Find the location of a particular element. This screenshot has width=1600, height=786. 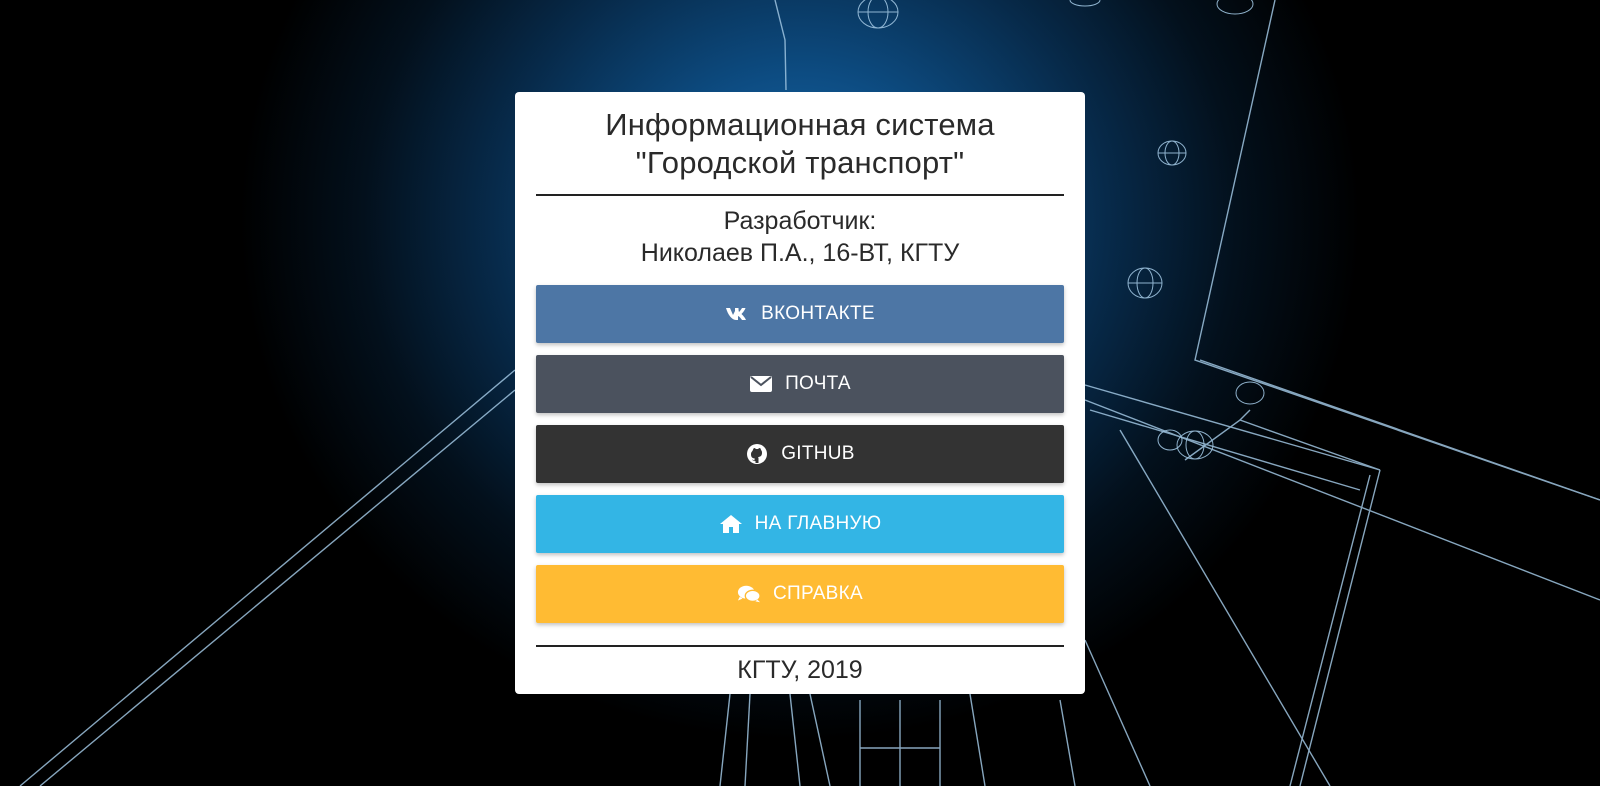

developer-value: Николаев П.А., 16-ВТ, КГТУ is located at coordinates (800, 253).